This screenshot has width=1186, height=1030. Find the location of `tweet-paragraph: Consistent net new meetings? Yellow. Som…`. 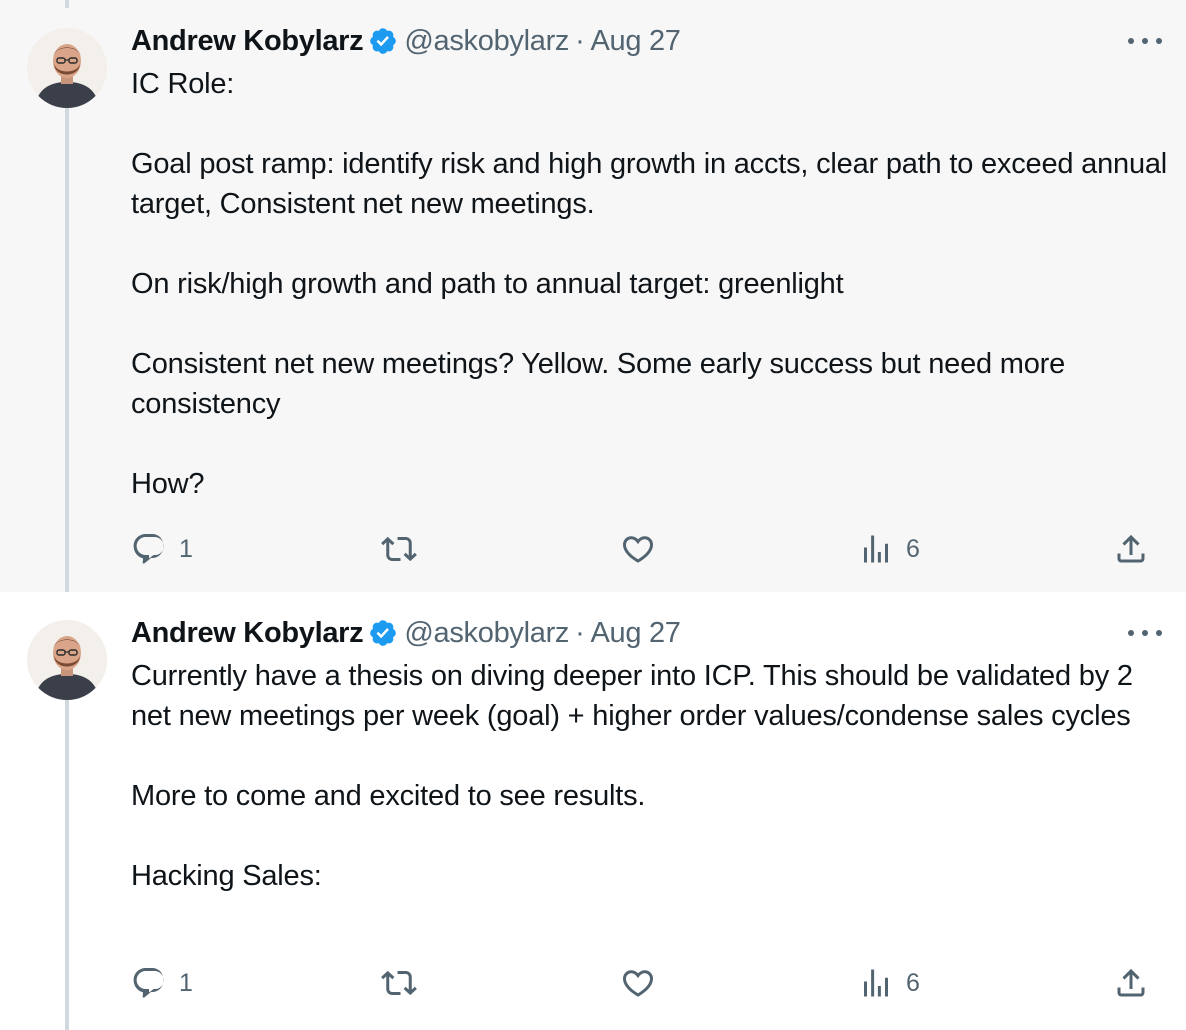

tweet-paragraph: Consistent net new meetings? Yellow. Som… is located at coordinates (598, 384).